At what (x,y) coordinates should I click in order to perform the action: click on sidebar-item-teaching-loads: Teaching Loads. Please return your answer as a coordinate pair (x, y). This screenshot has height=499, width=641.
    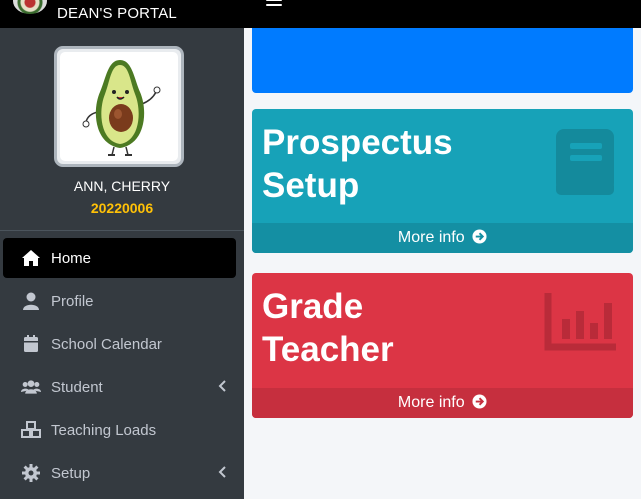
    Looking at the image, I should click on (119, 430).